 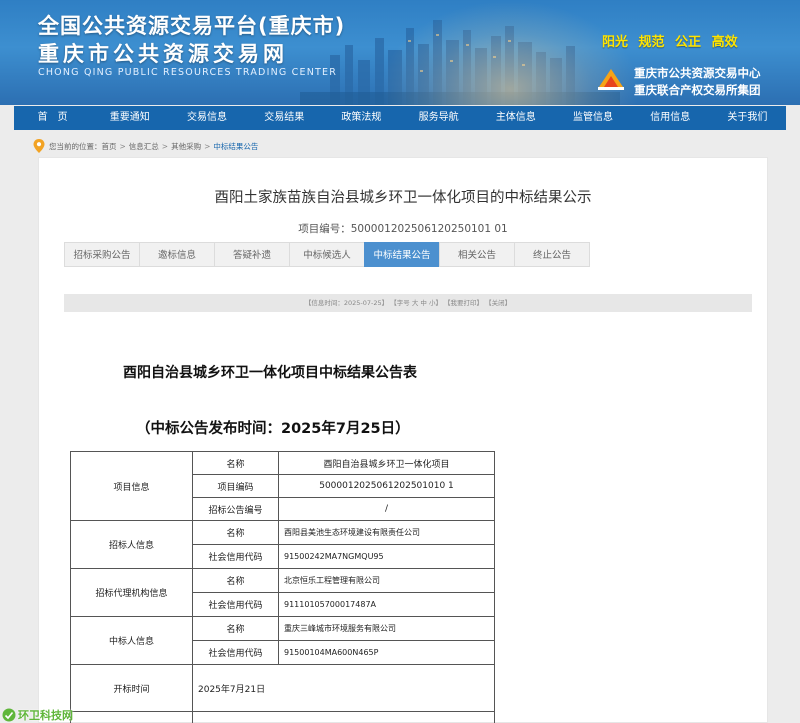 What do you see at coordinates (236, 146) in the screenshot?
I see `breadcrumb-current: 中标结果公告` at bounding box center [236, 146].